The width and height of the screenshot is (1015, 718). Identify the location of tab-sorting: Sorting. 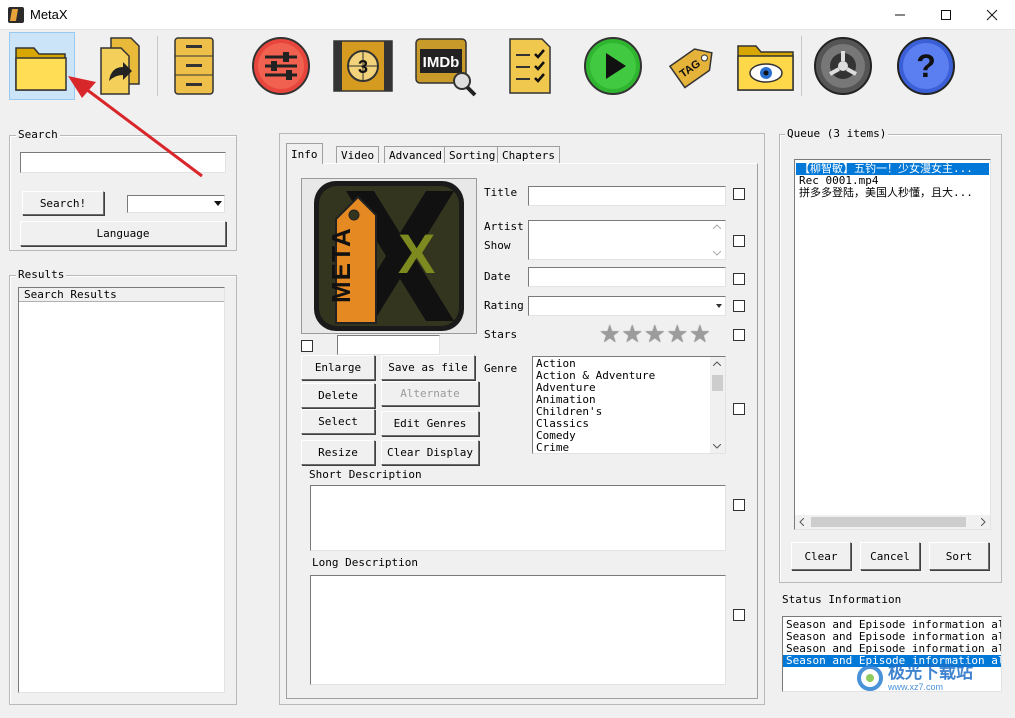
(472, 154).